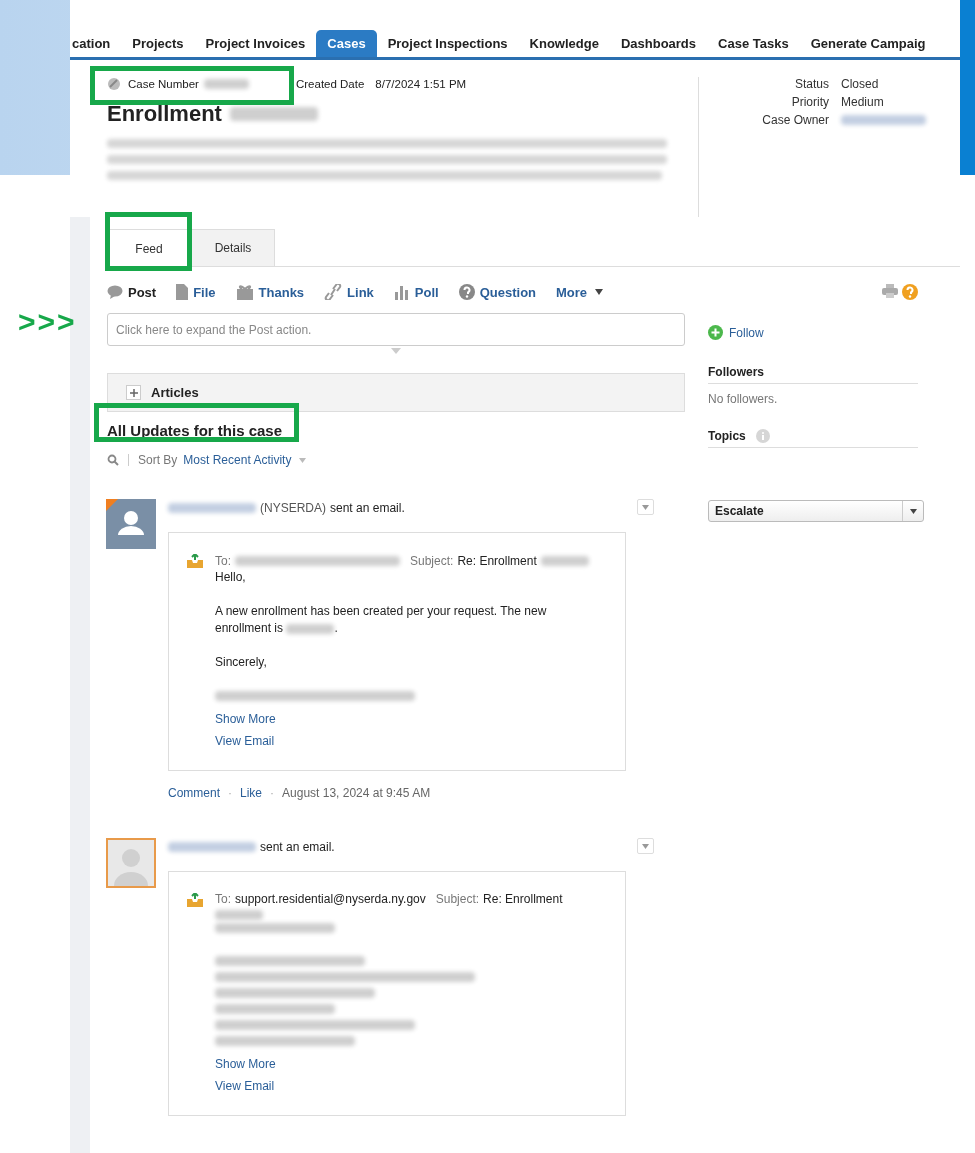  Describe the element at coordinates (113, 460) in the screenshot. I see `search-icon` at that location.